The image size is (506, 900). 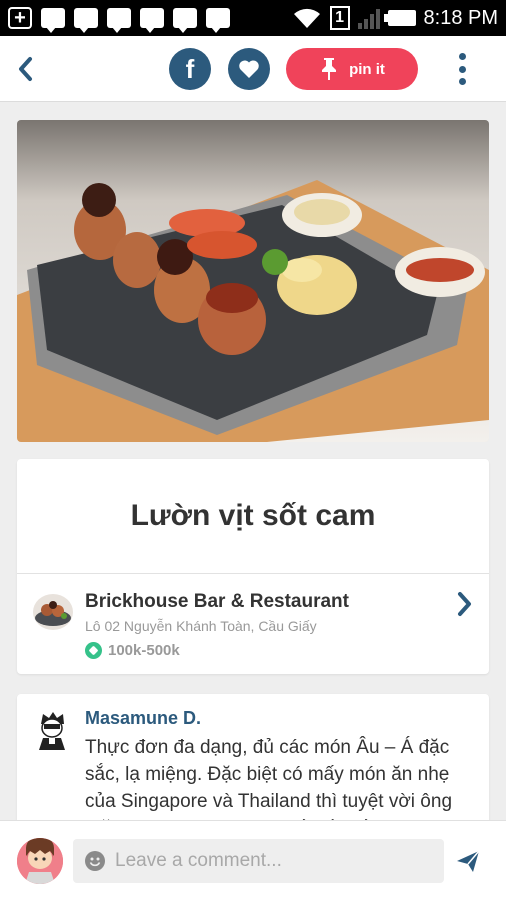 I want to click on chevron-right-icon, so click(x=464, y=604).